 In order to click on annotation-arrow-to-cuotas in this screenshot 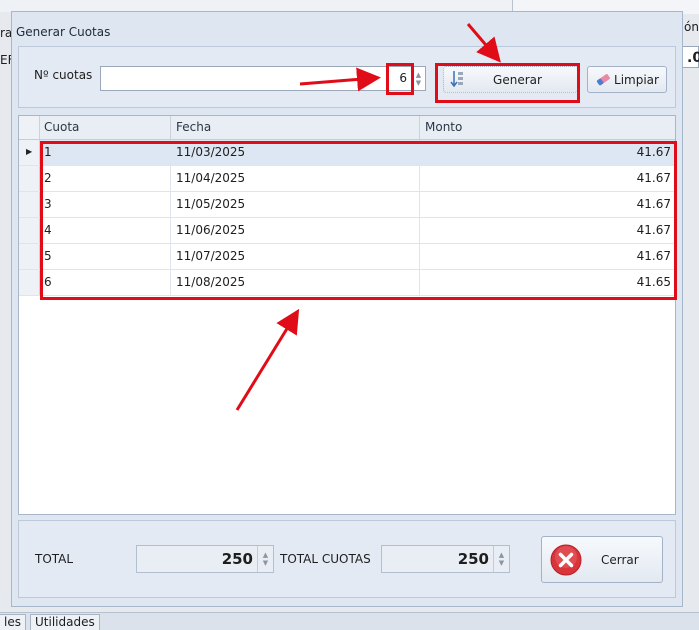, I will do `click(340, 79)`.